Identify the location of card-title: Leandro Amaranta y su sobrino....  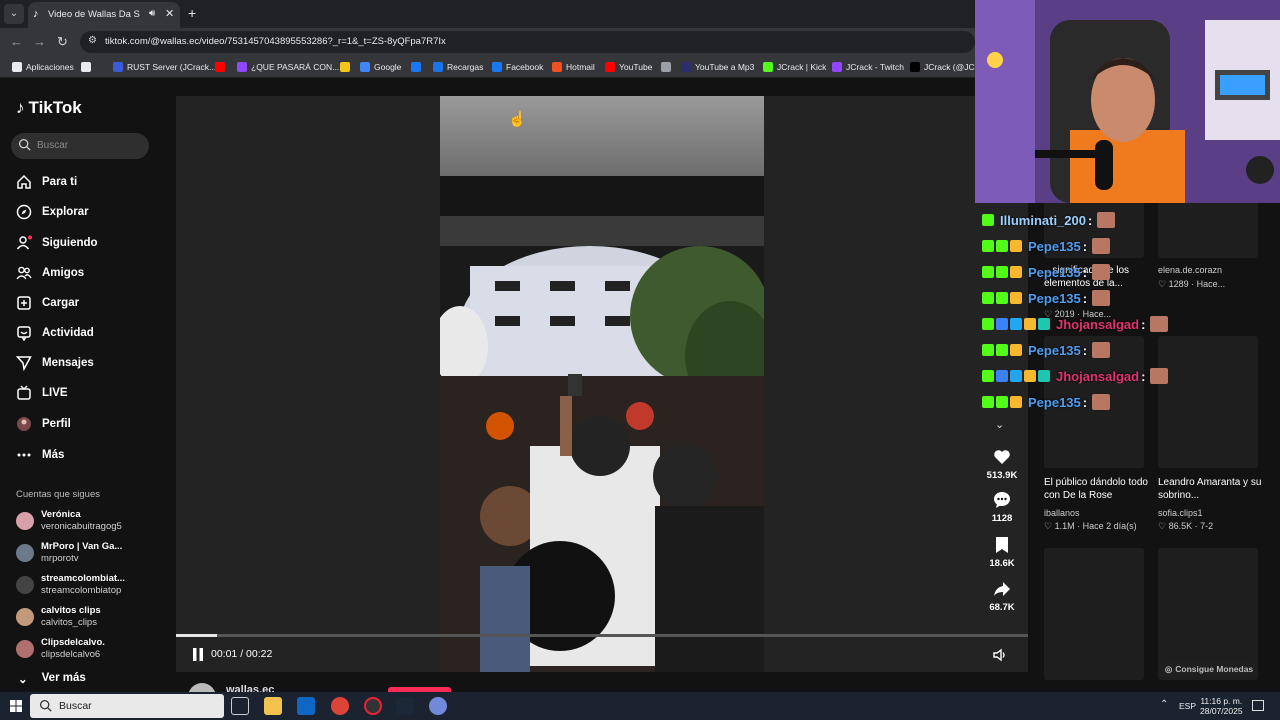
(1213, 489).